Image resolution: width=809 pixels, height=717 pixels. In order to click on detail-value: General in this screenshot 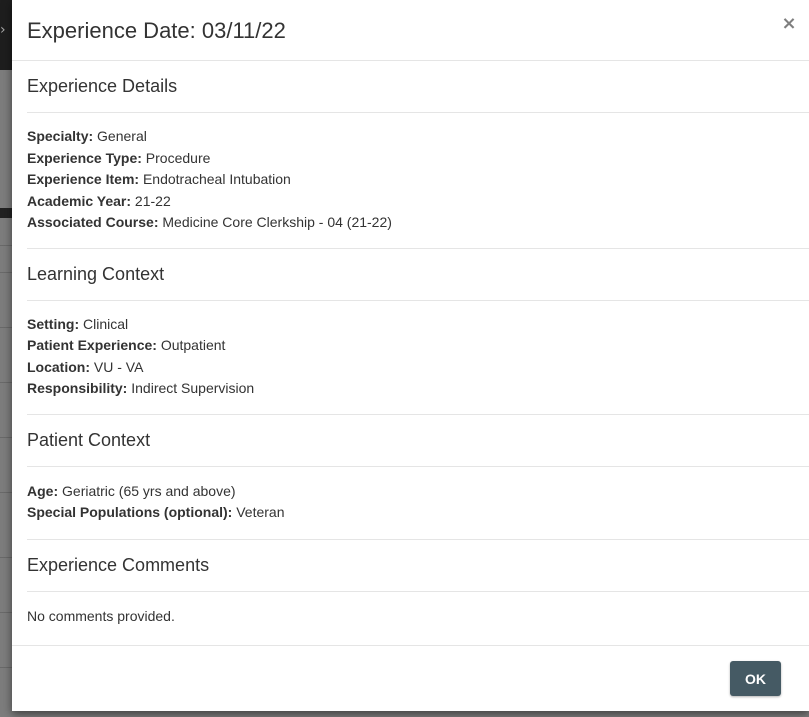, I will do `click(120, 136)`.